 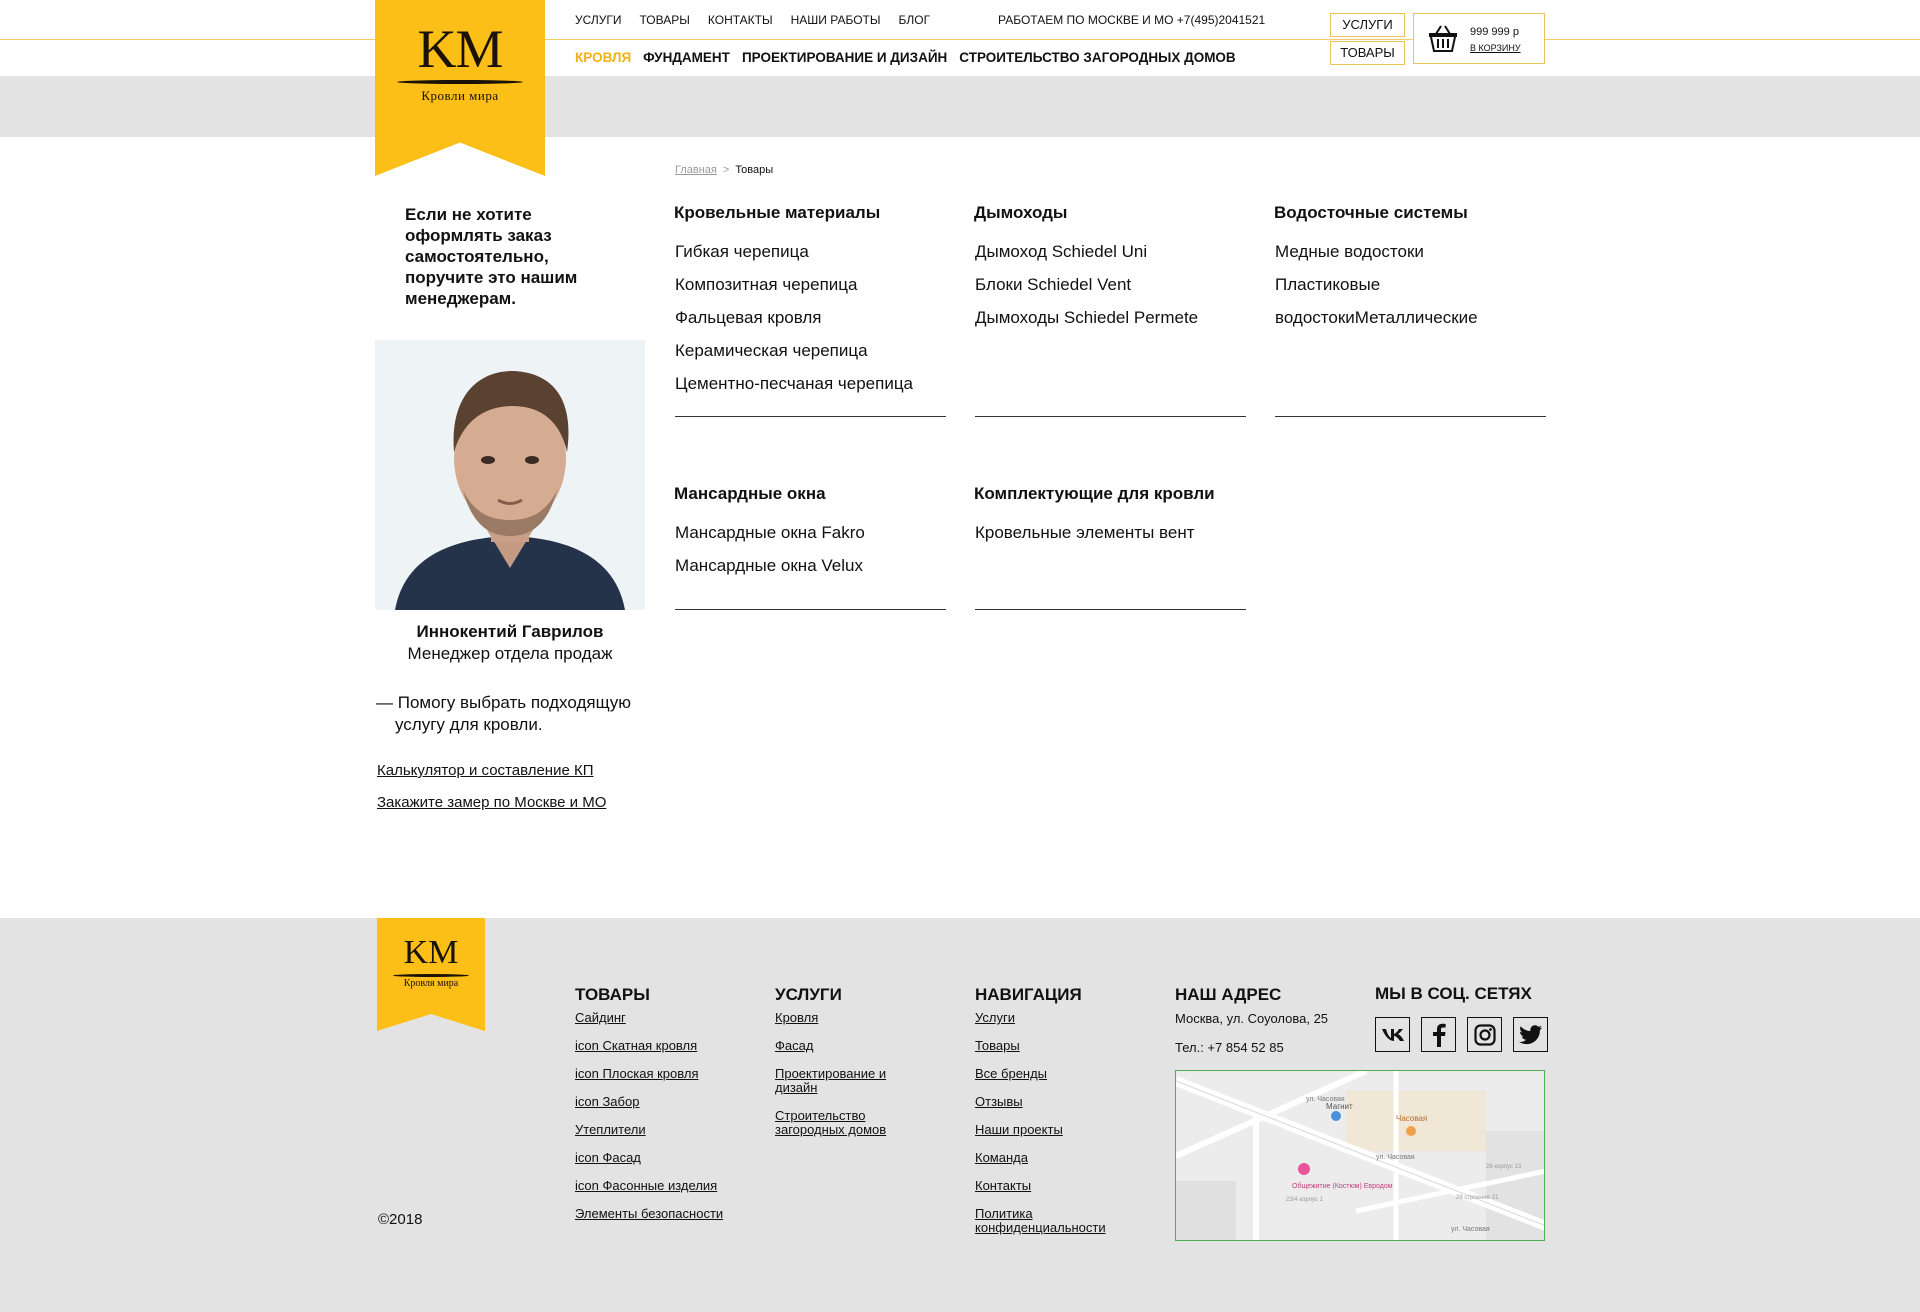 I want to click on copyright: ©2018, so click(x=400, y=1219).